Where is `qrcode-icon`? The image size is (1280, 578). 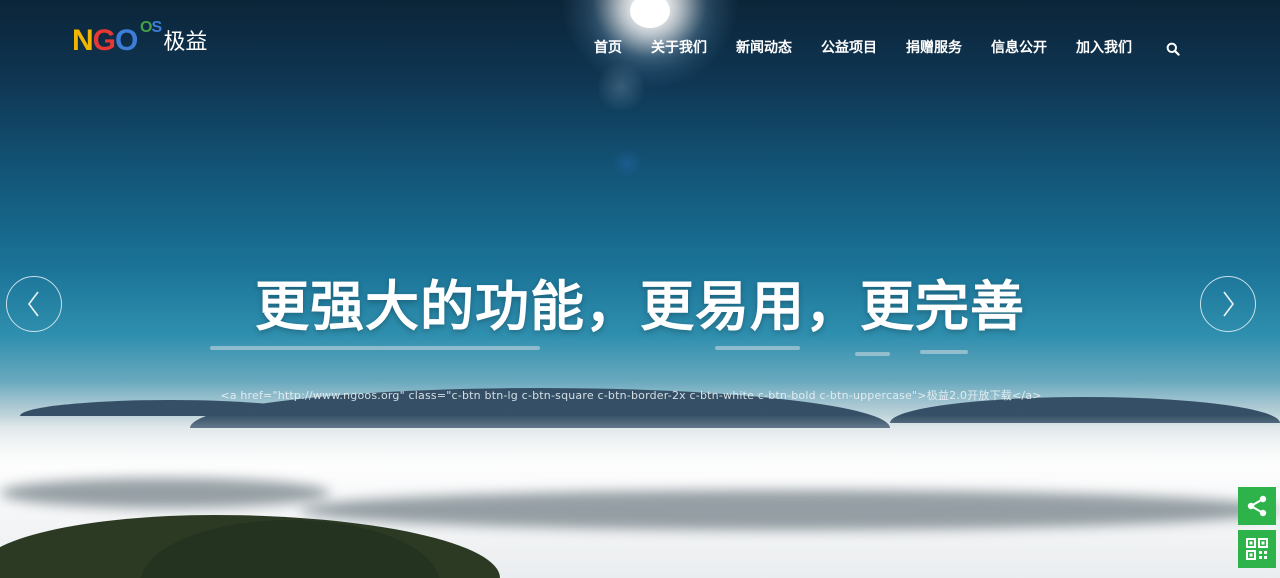 qrcode-icon is located at coordinates (1257, 549).